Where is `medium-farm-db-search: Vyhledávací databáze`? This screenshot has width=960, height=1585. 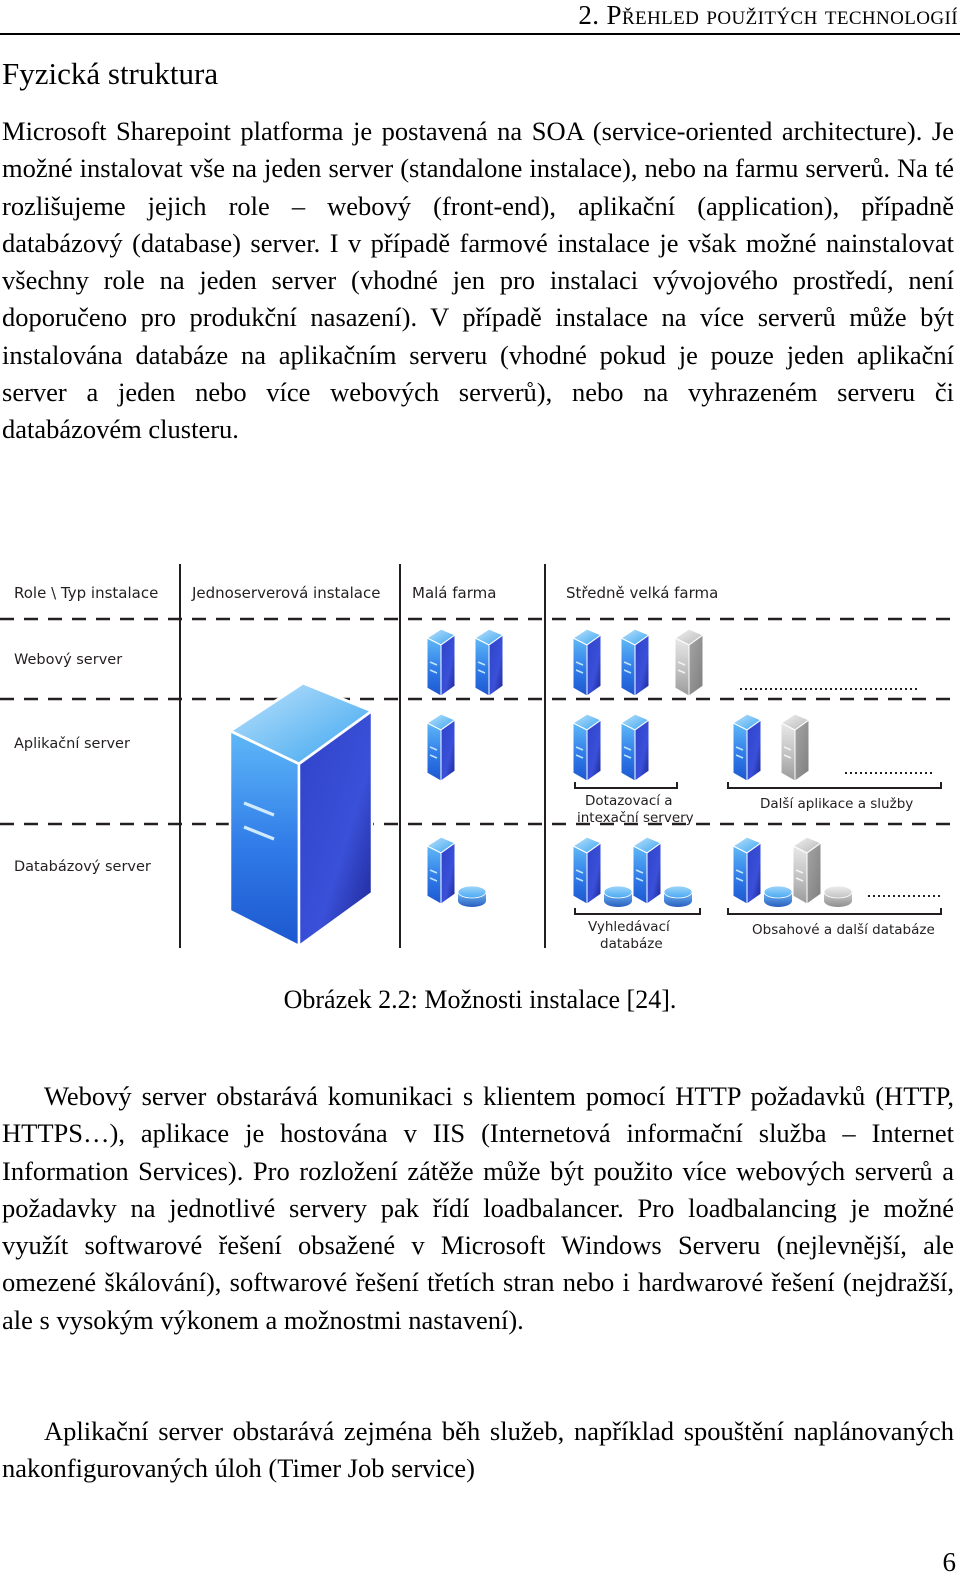
medium-farm-db-search: Vyhledávací databáze is located at coordinates (636, 894).